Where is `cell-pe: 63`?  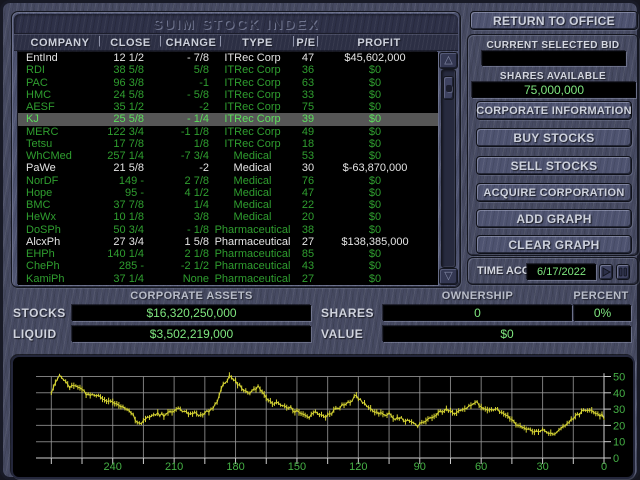
cell-pe: 63 is located at coordinates (308, 82).